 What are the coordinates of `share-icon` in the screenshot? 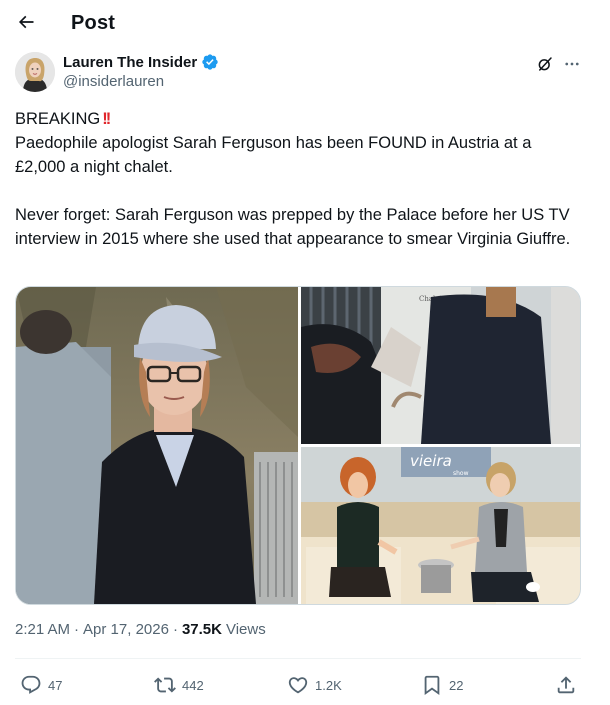 It's located at (566, 685).